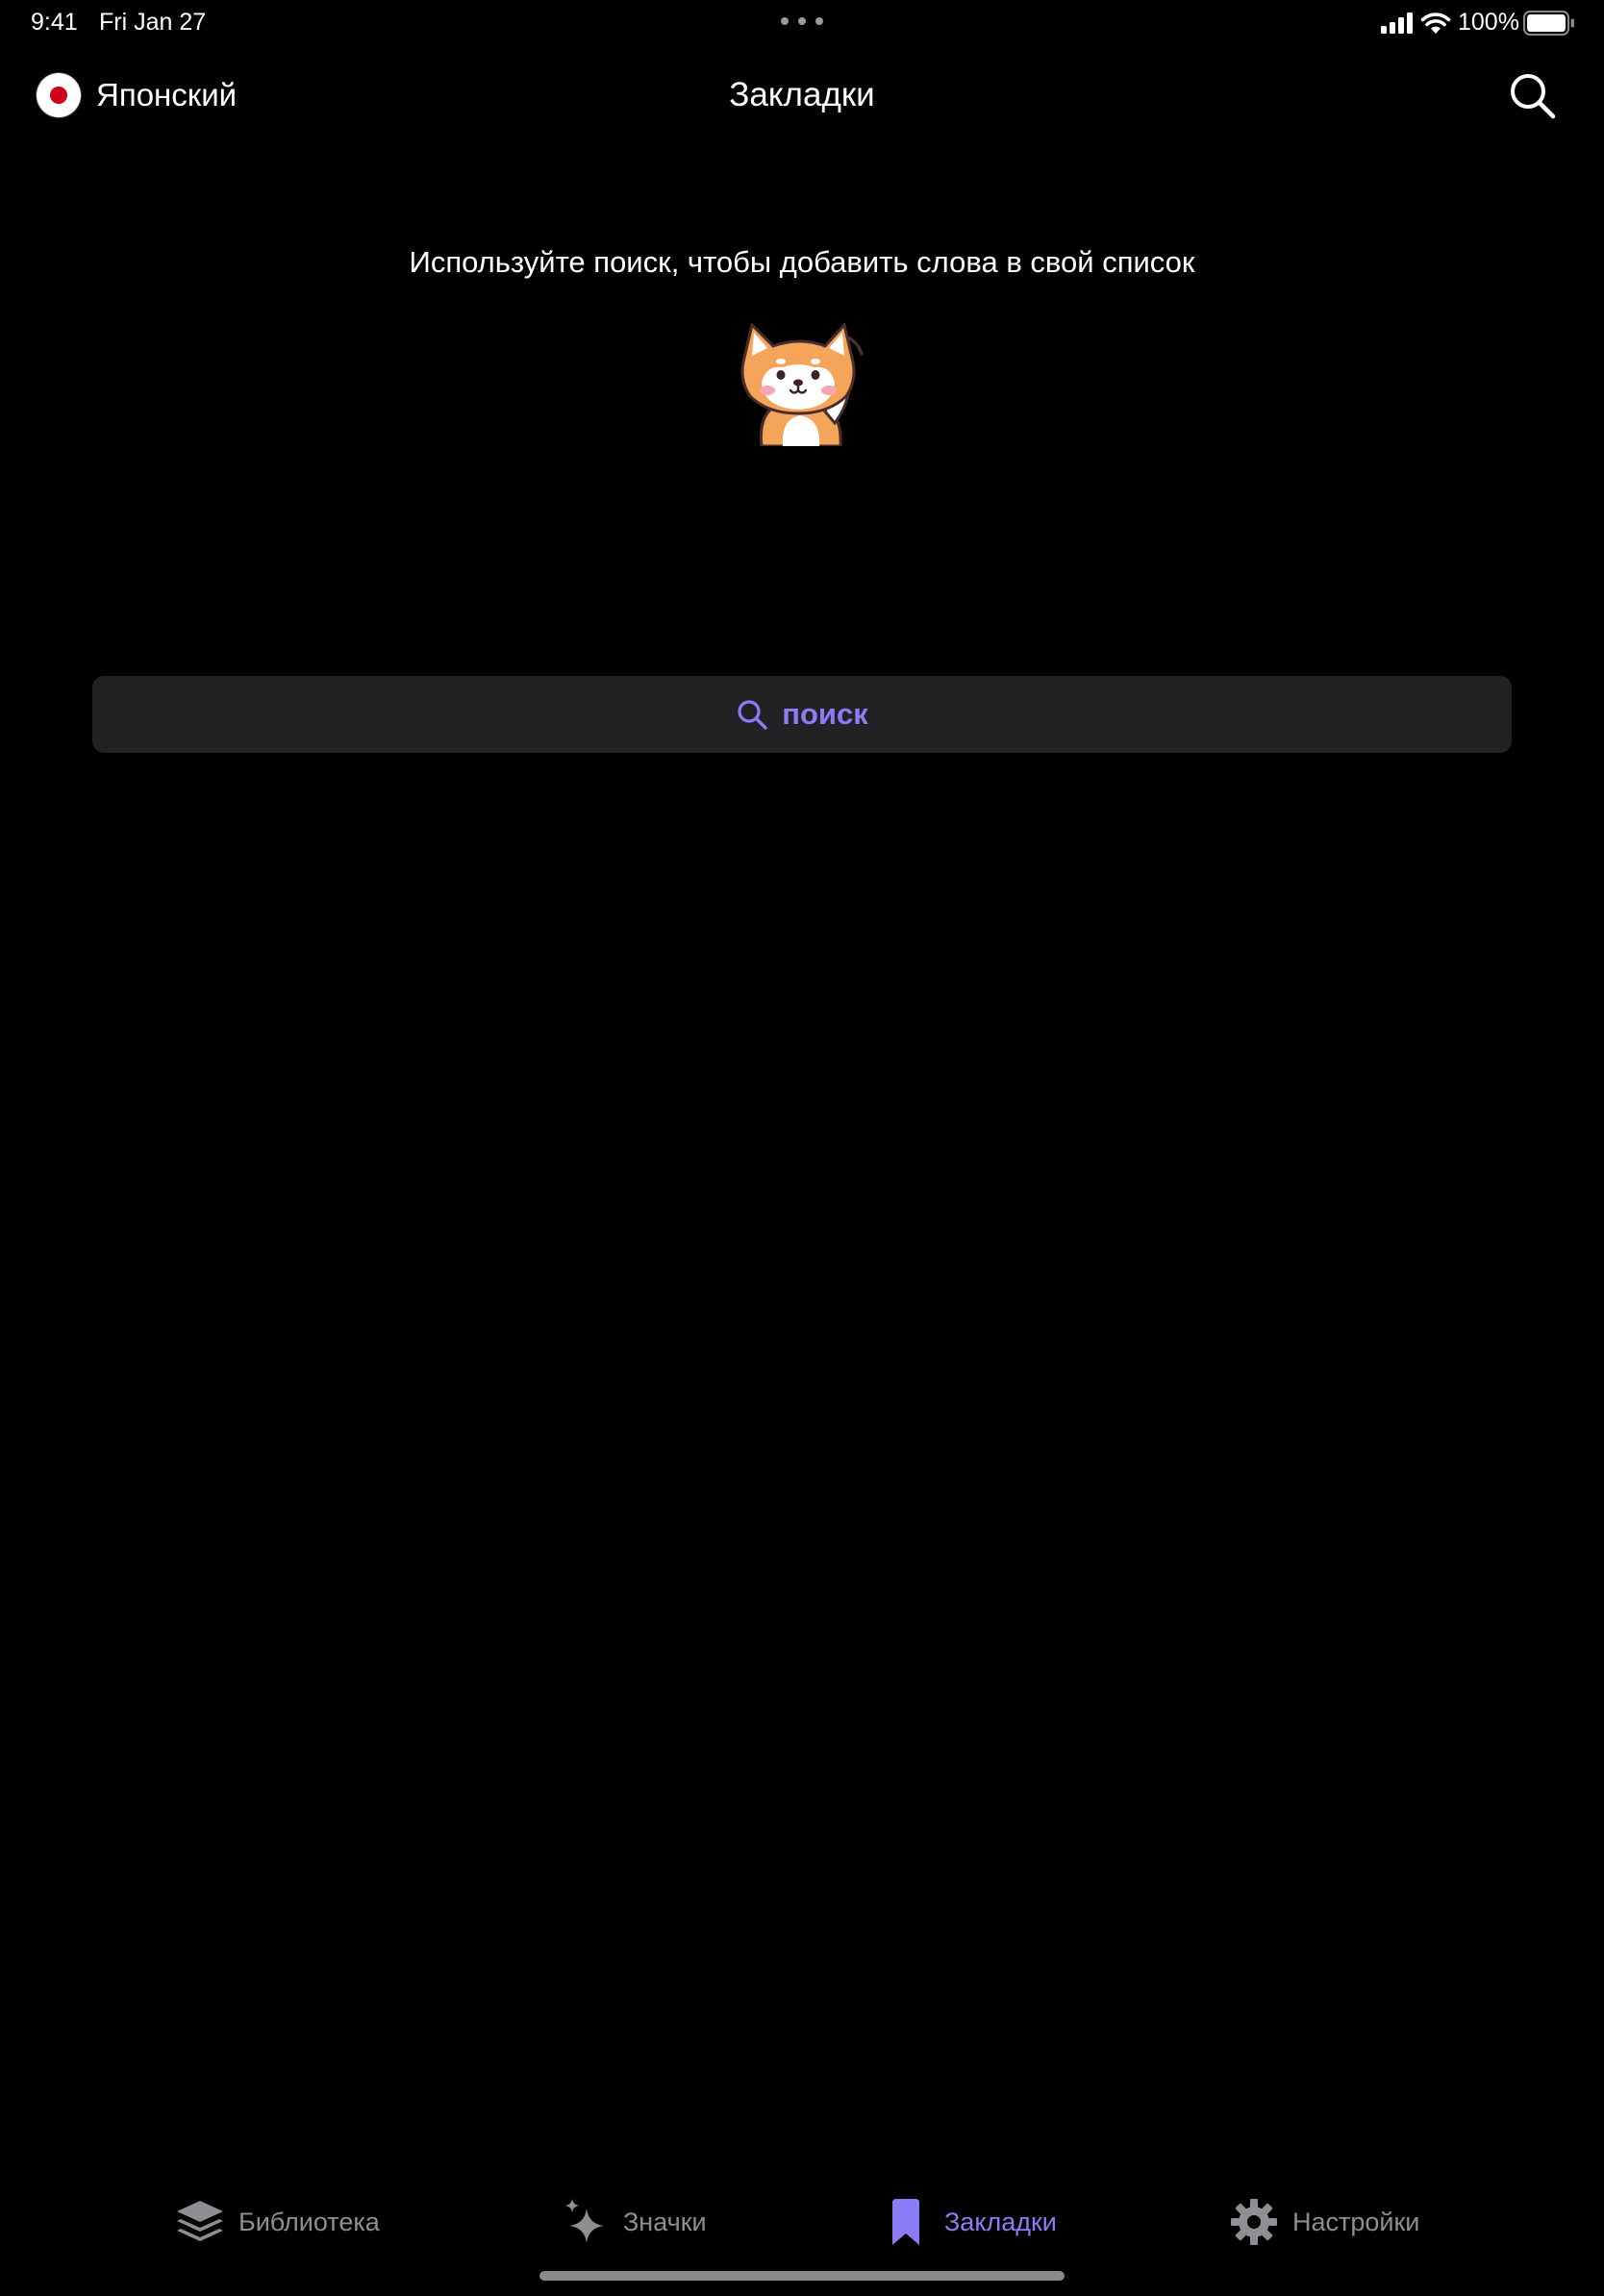 This screenshot has height=2296, width=1604. Describe the element at coordinates (1356, 2221) in the screenshot. I see `tab-label: Настройки` at that location.